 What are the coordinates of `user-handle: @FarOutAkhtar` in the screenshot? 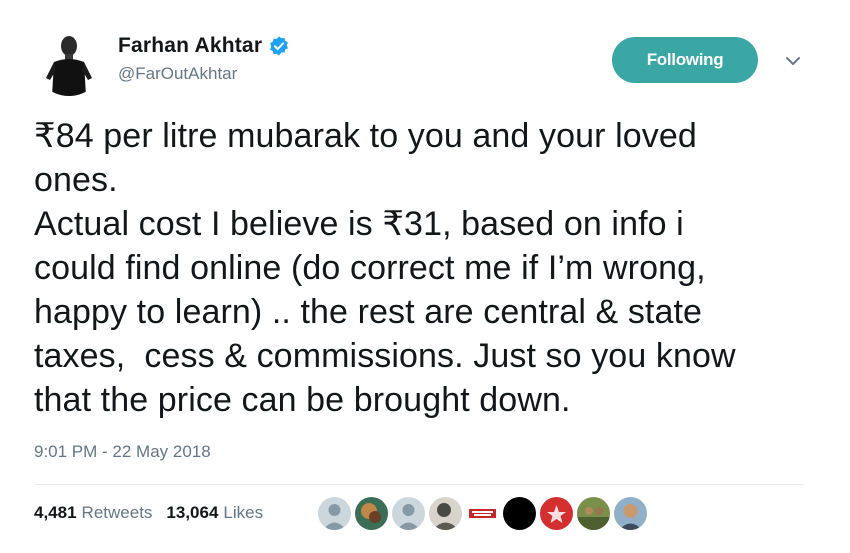 It's located at (204, 74).